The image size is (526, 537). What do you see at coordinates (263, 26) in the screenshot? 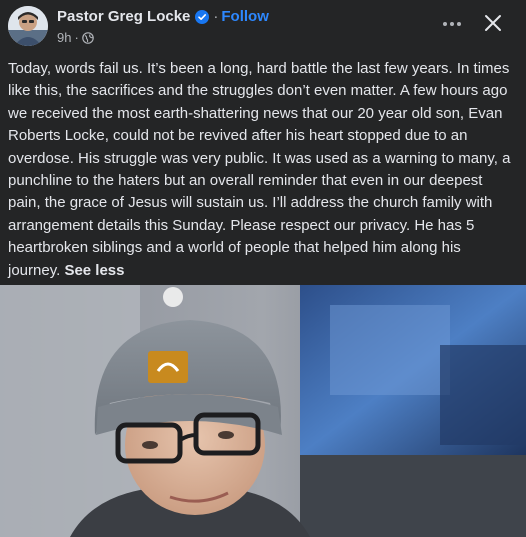
I see `post-header: Pastor Greg Locke · Follow 9h ·` at bounding box center [263, 26].